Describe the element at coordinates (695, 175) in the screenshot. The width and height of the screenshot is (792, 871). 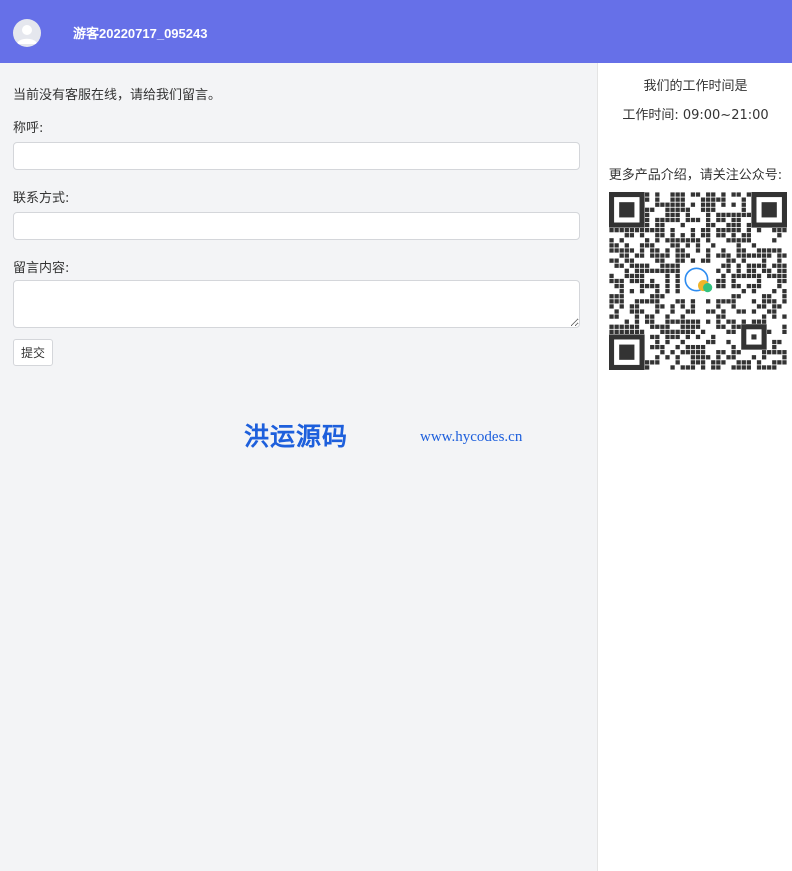
I see `follow-text: 更多产品介绍，请关注公众号:` at that location.